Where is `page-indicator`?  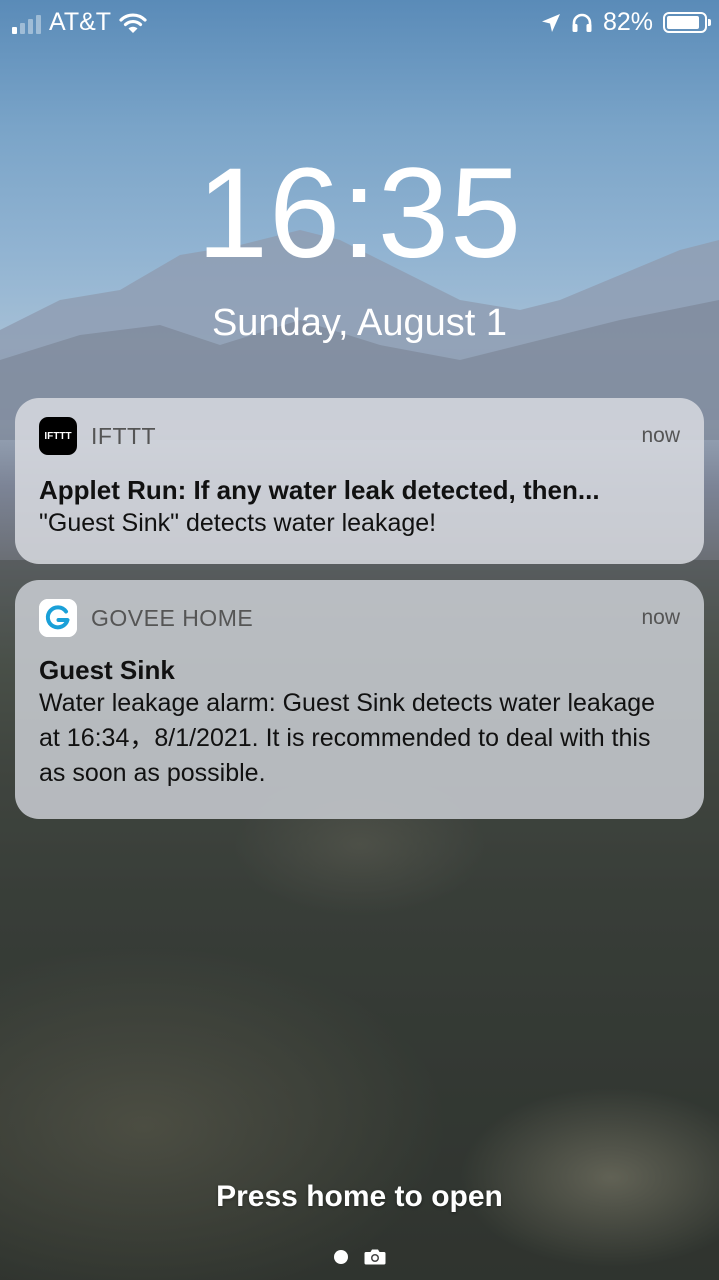 page-indicator is located at coordinates (359, 1256).